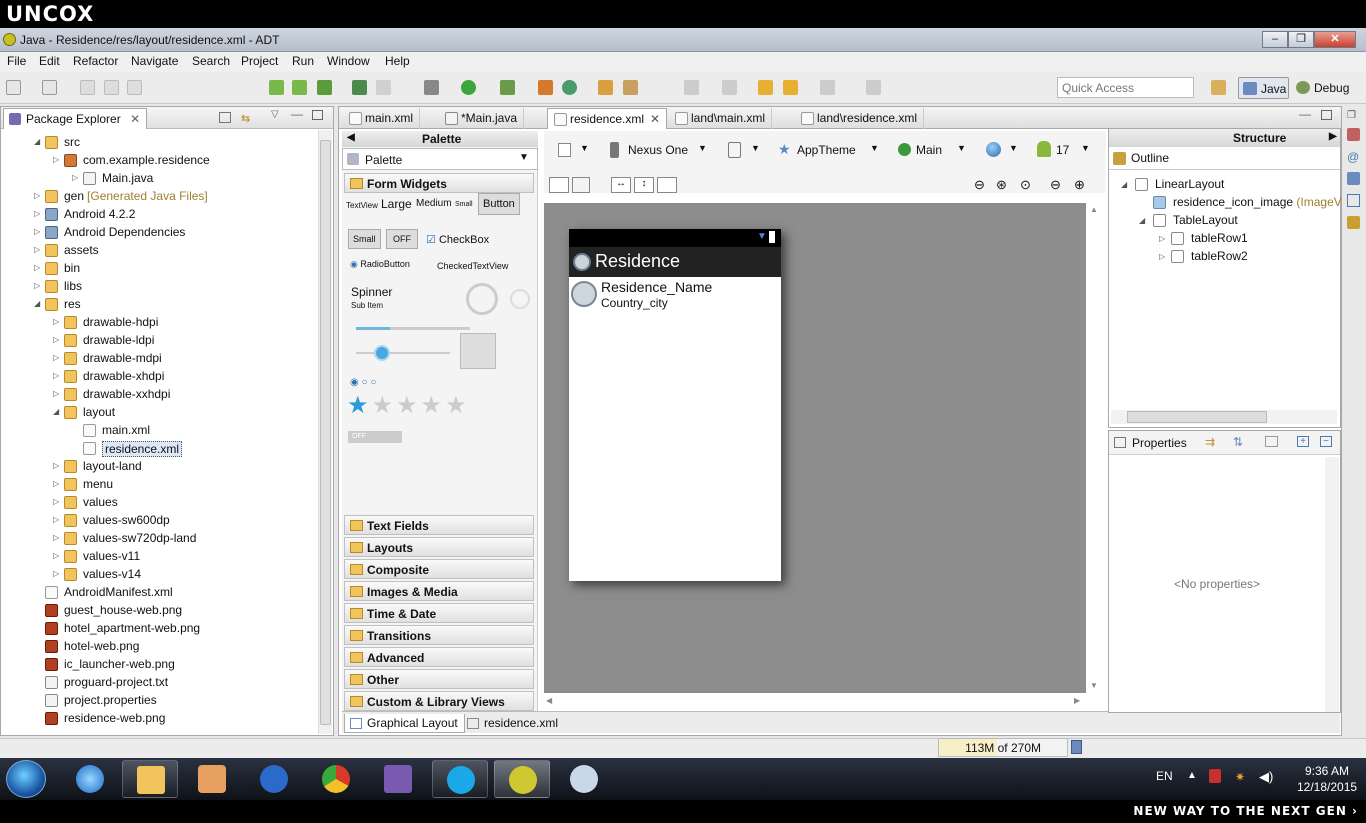 The height and width of the screenshot is (823, 1366). I want to click on show-hidden-icons: ▲, so click(1192, 775).